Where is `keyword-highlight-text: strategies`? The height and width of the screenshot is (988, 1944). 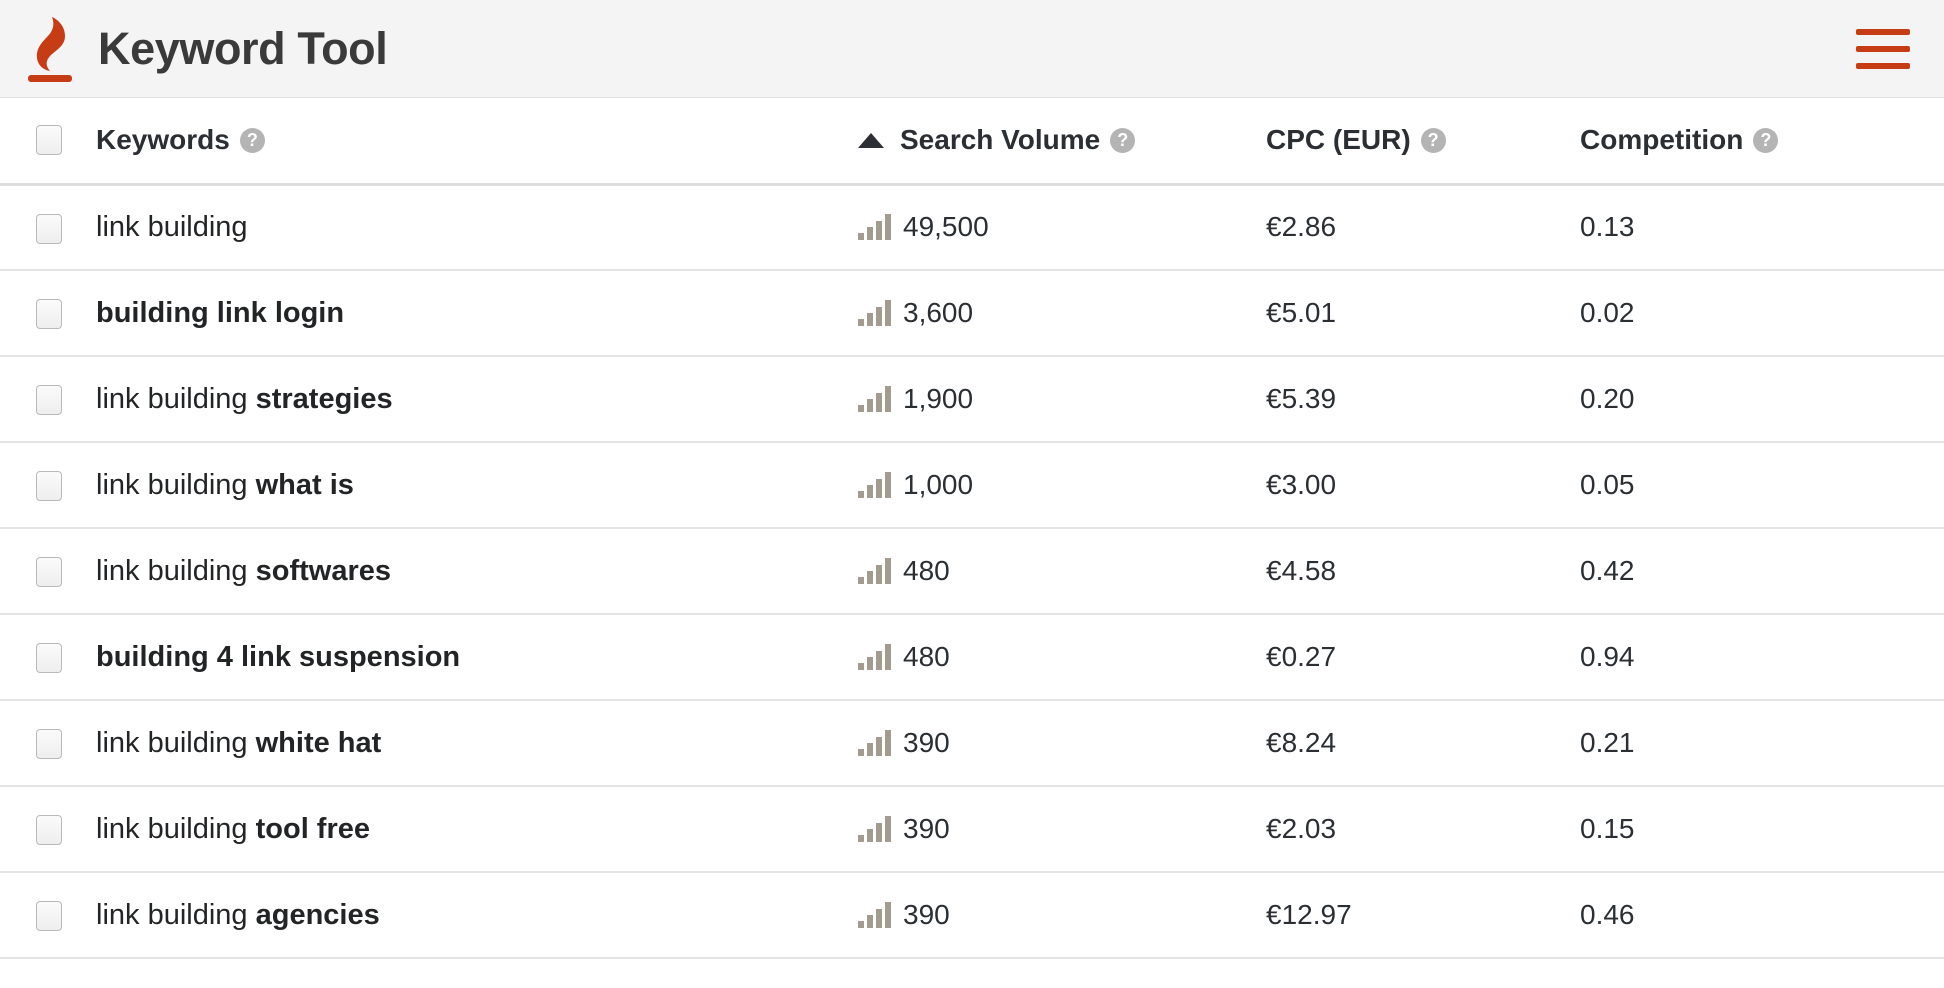 keyword-highlight-text: strategies is located at coordinates (324, 398).